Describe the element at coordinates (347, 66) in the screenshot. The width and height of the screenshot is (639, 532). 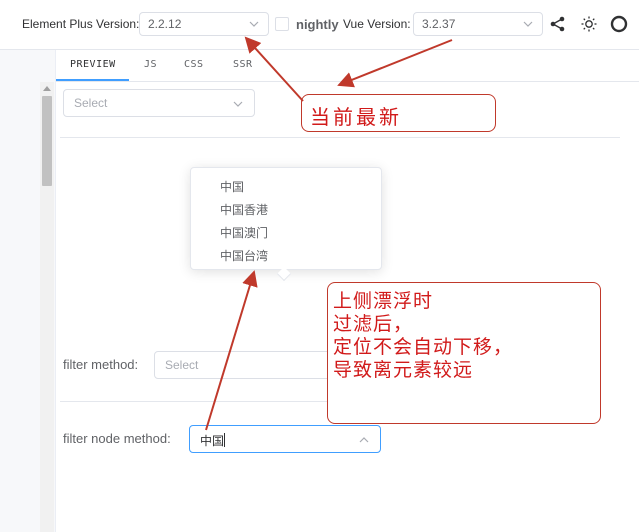
I see `editor-tabs: PREVIEW JS CSS SSR` at that location.